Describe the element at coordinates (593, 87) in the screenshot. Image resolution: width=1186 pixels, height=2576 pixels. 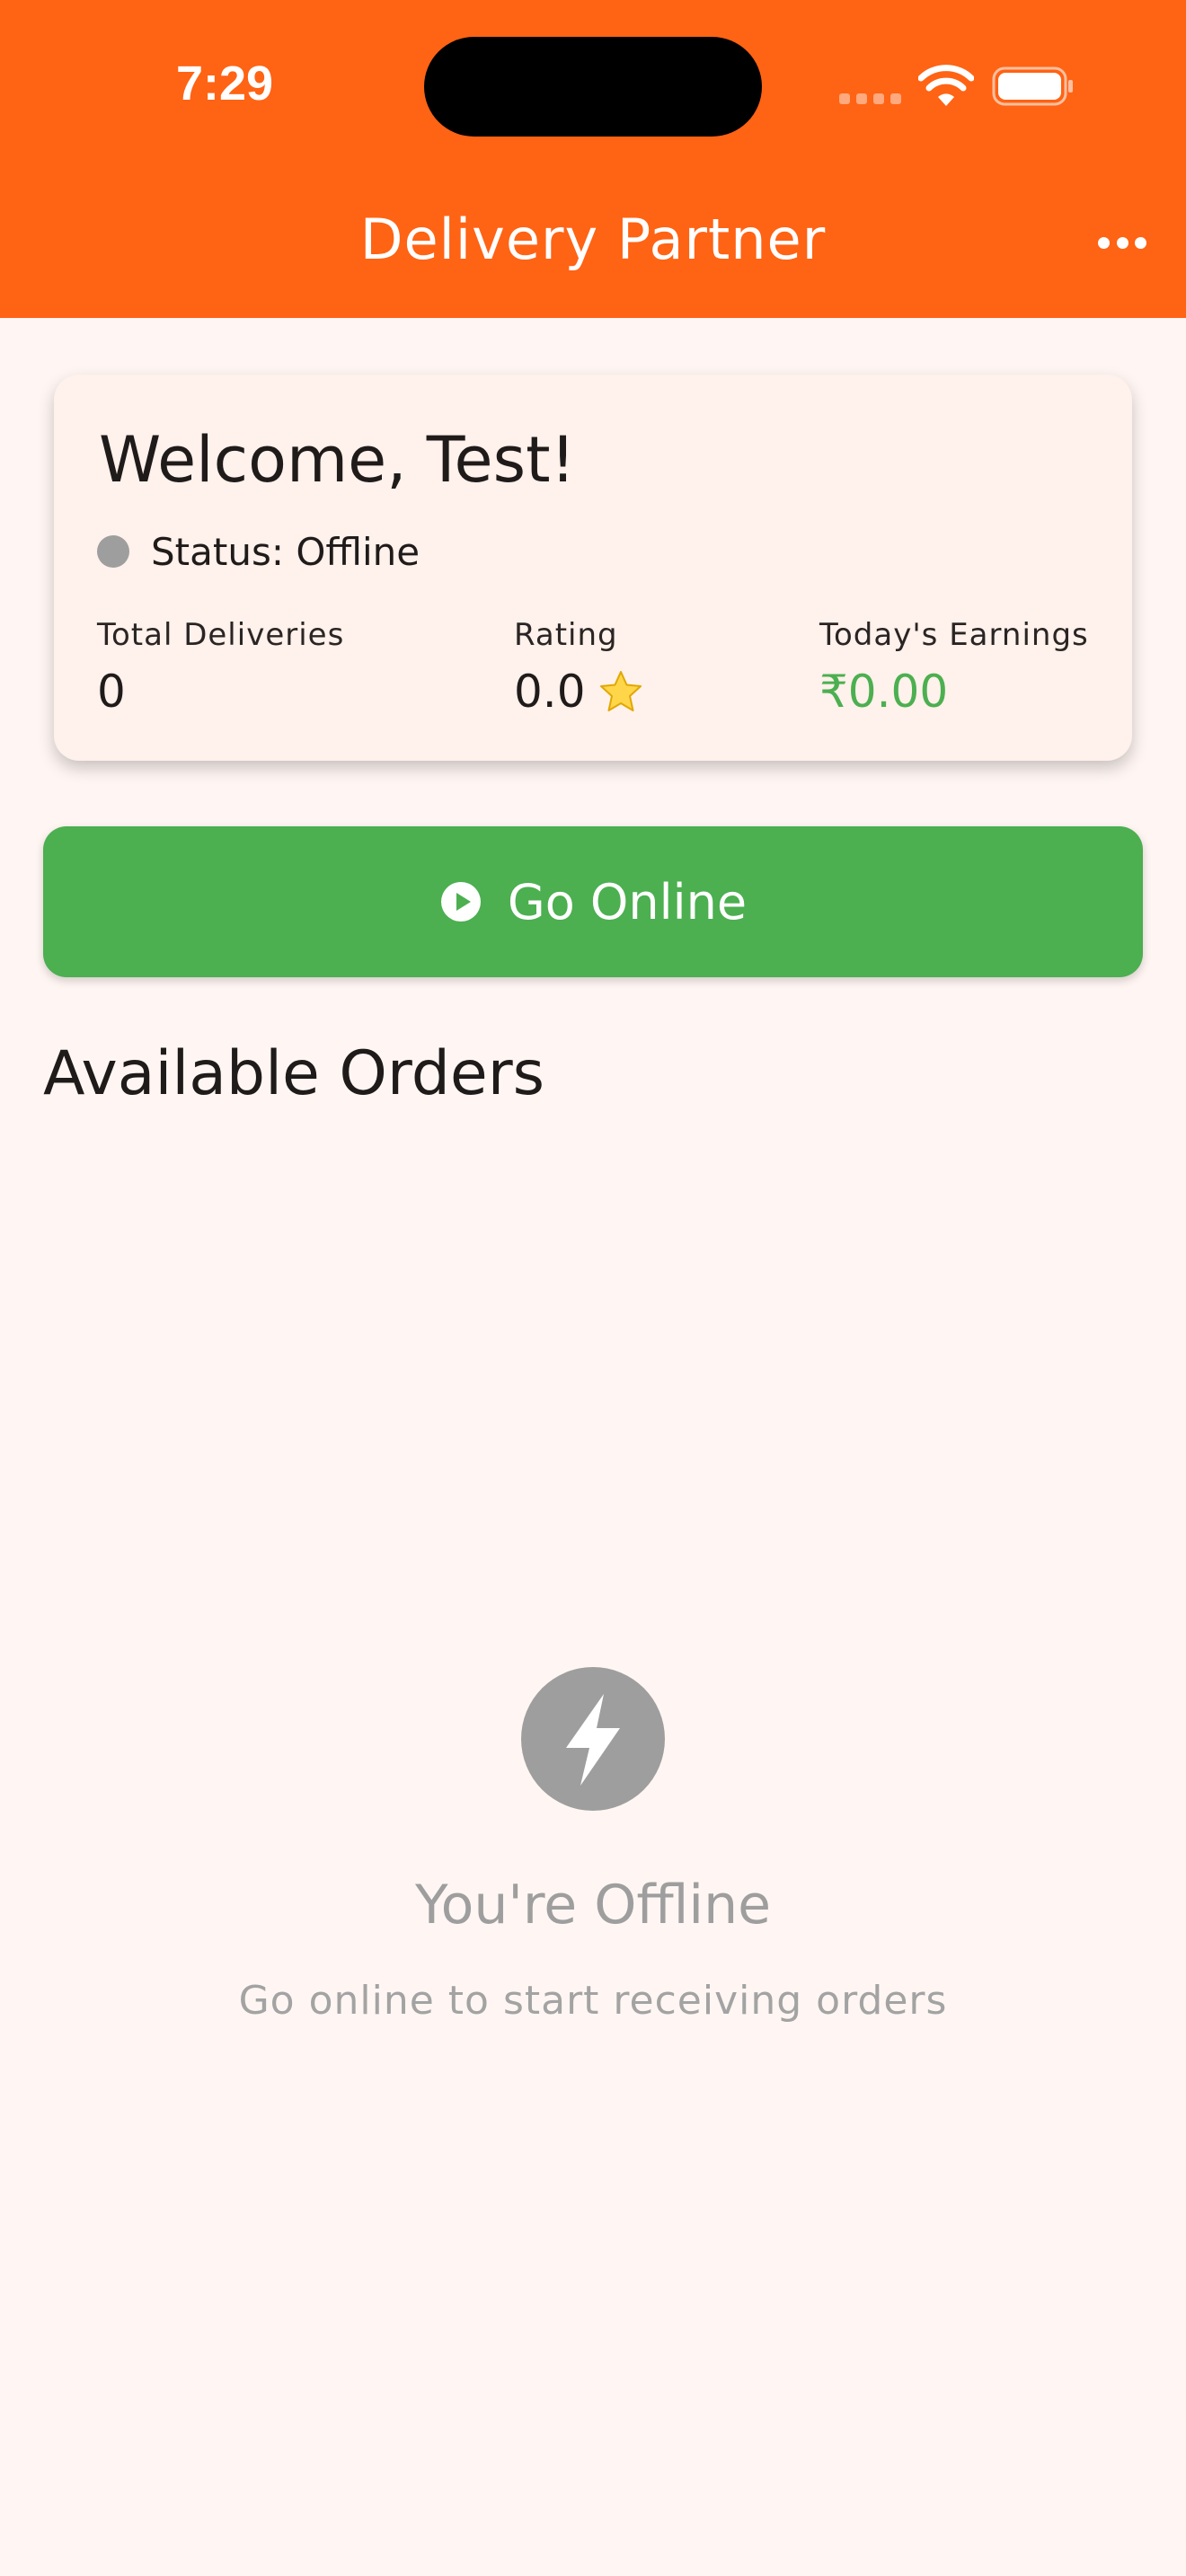
I see `dynamic-island` at that location.